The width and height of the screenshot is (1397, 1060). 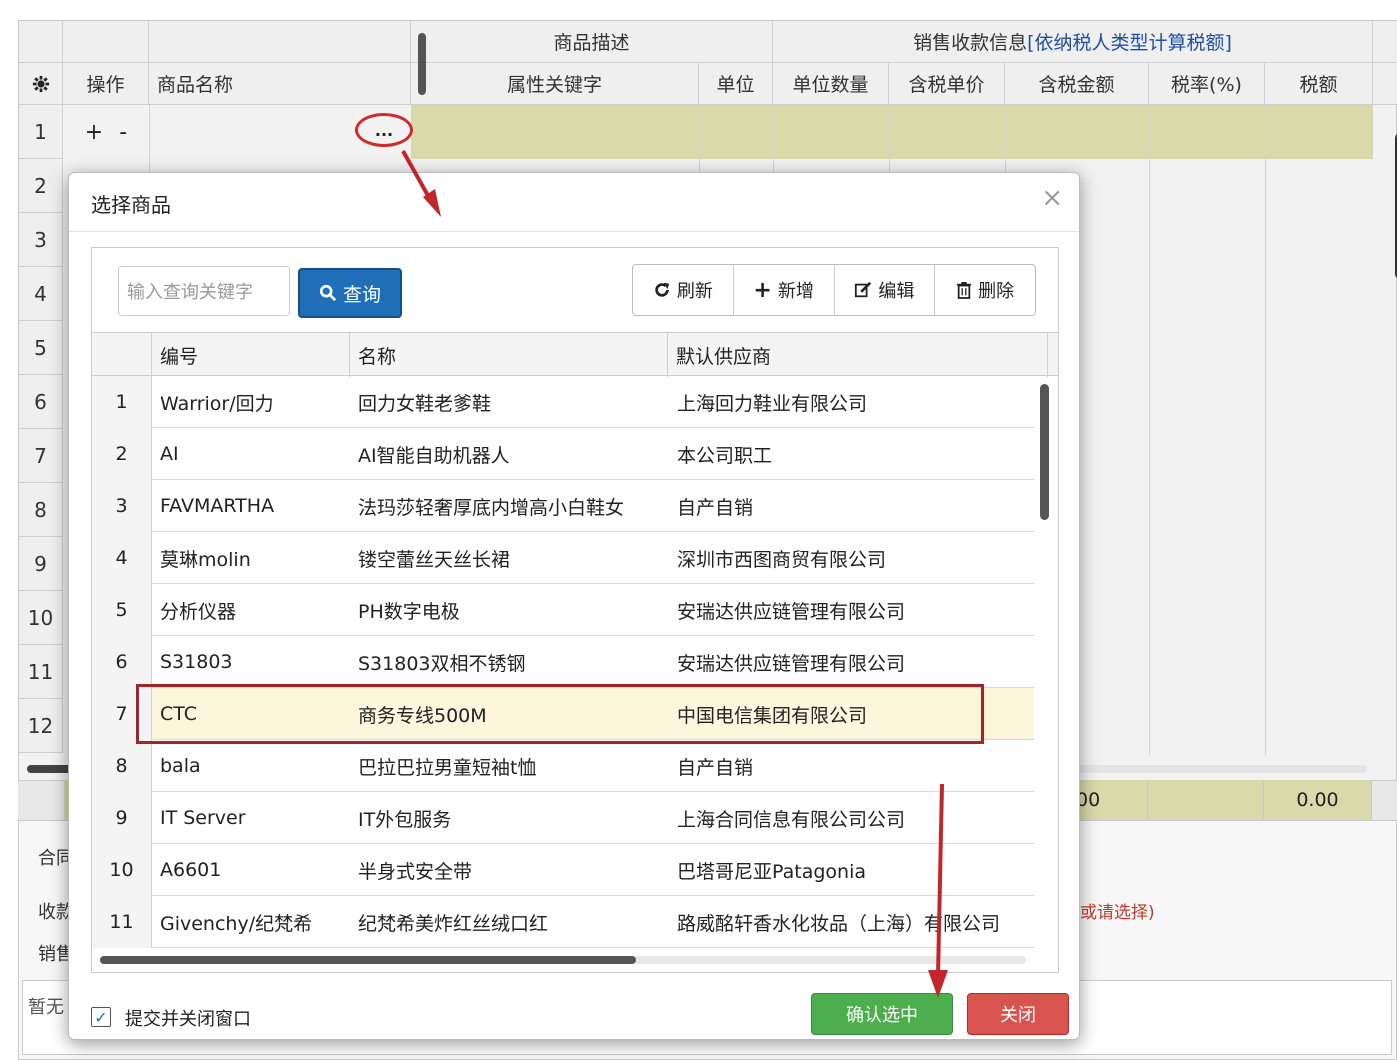 What do you see at coordinates (762, 290) in the screenshot?
I see `plus-icon: +` at bounding box center [762, 290].